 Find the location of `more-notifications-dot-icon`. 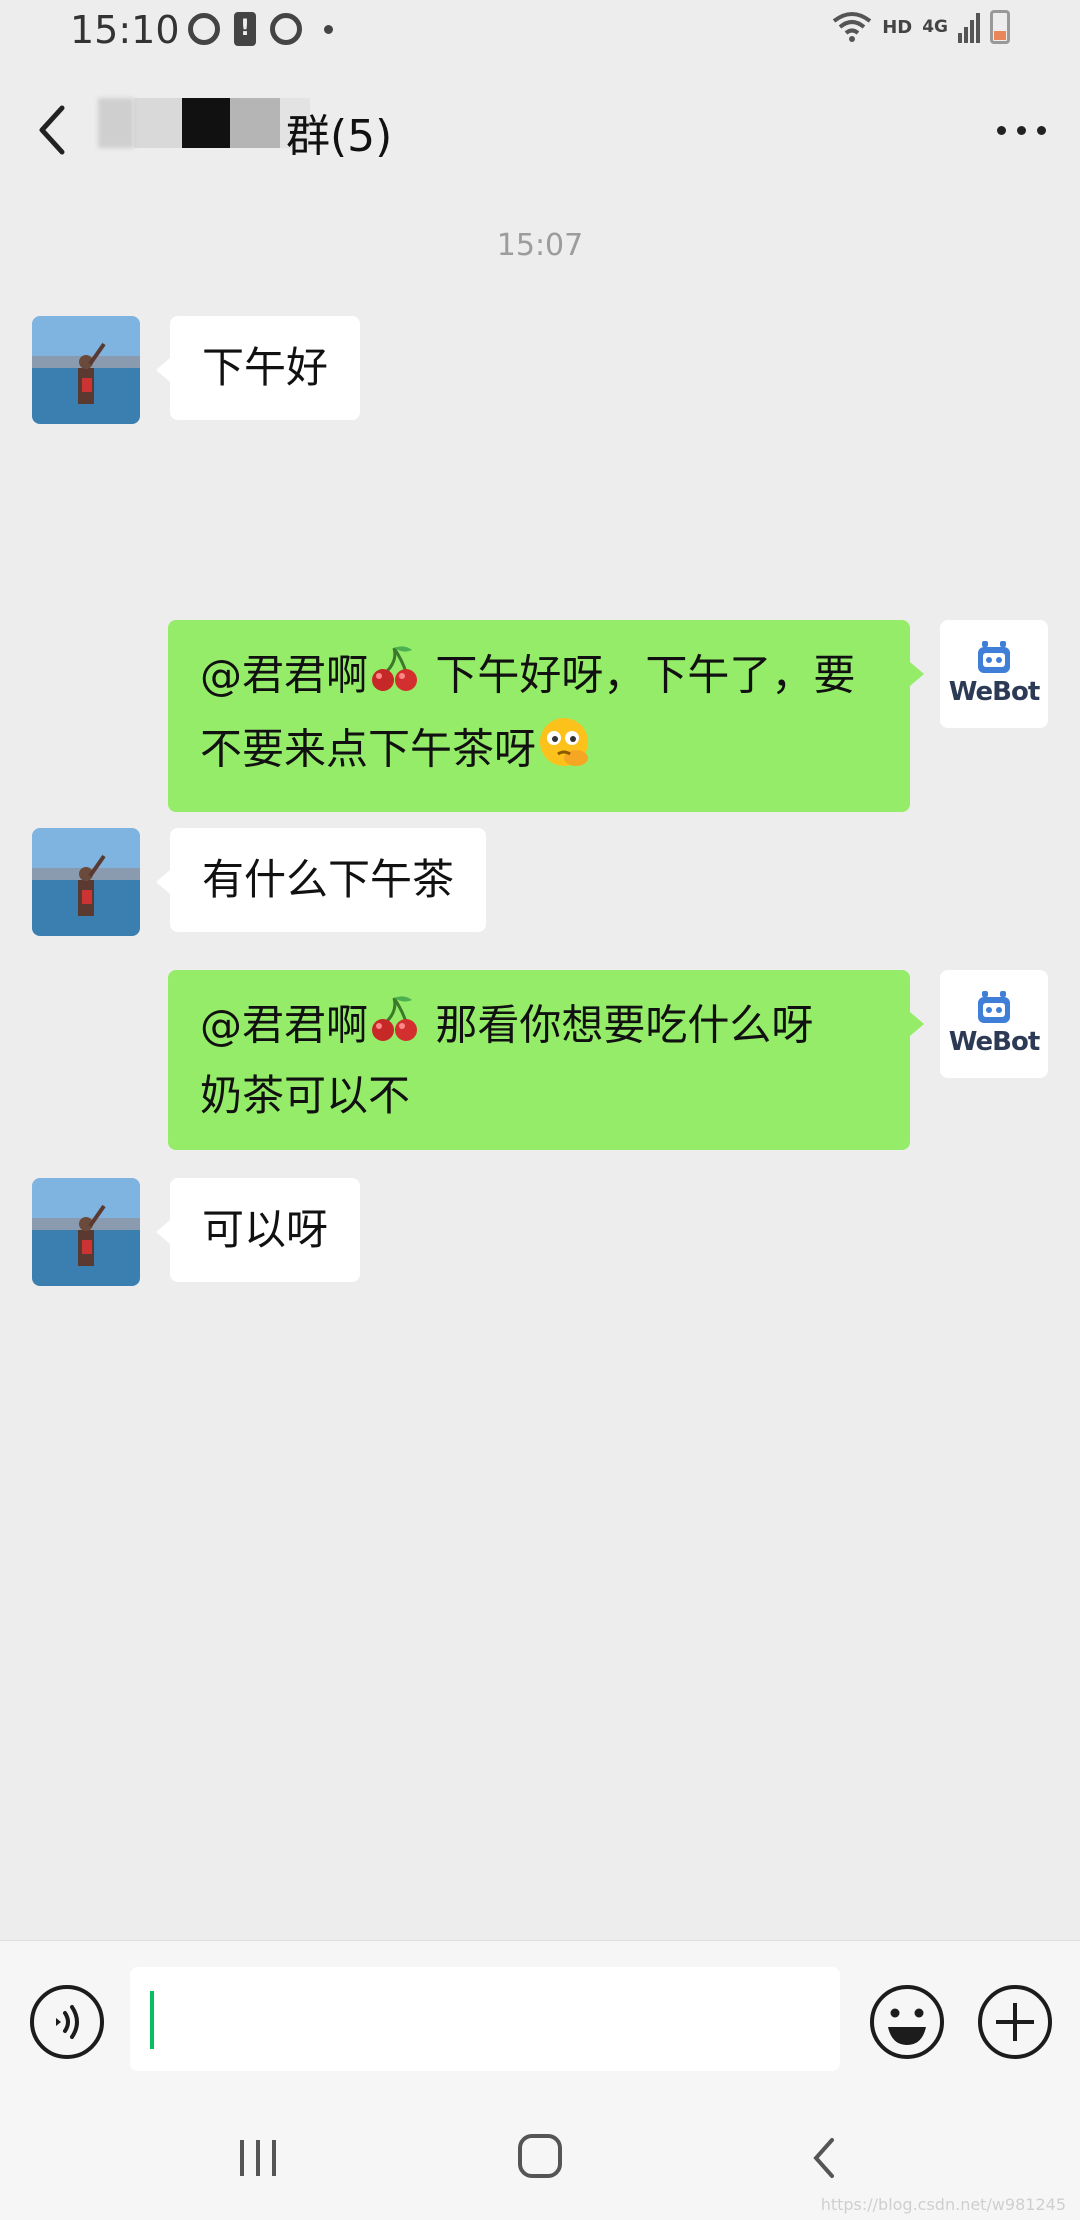

more-notifications-dot-icon is located at coordinates (328, 29).